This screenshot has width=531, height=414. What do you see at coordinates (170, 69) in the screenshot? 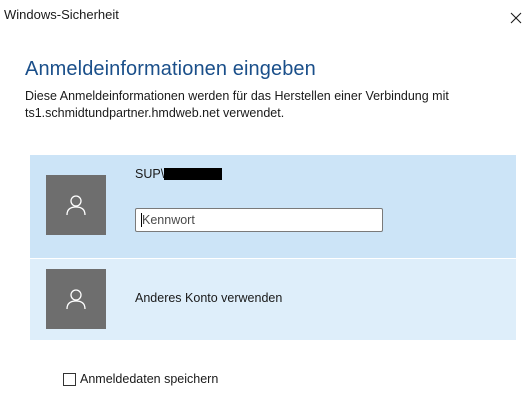
I see `dialog-heading: Anmeldeinformationen eingeben` at bounding box center [170, 69].